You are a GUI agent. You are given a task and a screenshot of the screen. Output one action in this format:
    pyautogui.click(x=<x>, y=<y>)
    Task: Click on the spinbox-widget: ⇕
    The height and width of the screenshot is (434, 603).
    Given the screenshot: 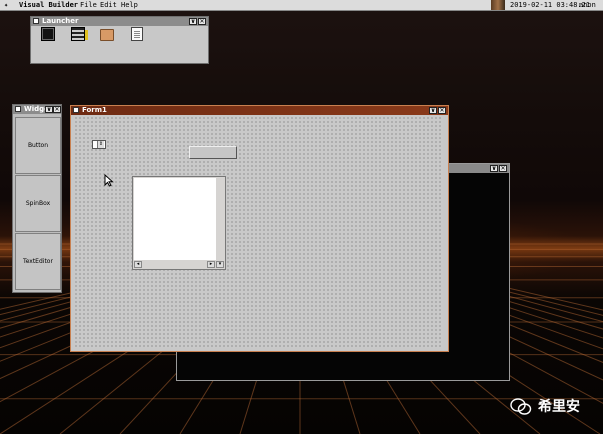 What is the action you would take?
    pyautogui.click(x=99, y=144)
    